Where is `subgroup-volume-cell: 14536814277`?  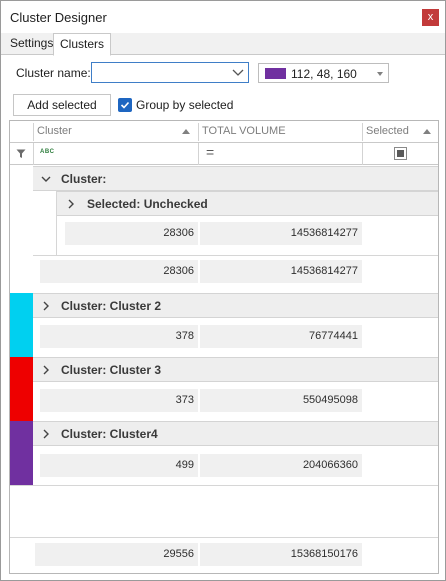
subgroup-volume-cell: 14536814277 is located at coordinates (281, 233).